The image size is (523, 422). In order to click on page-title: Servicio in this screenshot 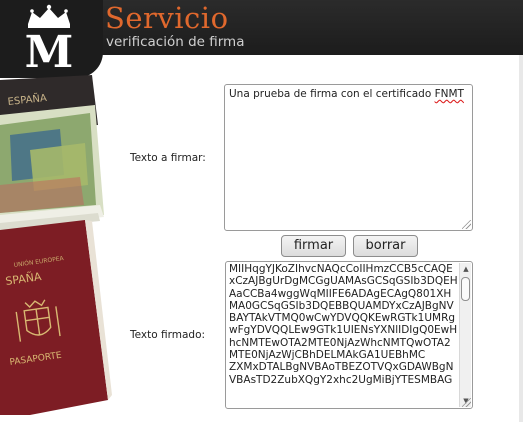, I will do `click(167, 18)`.